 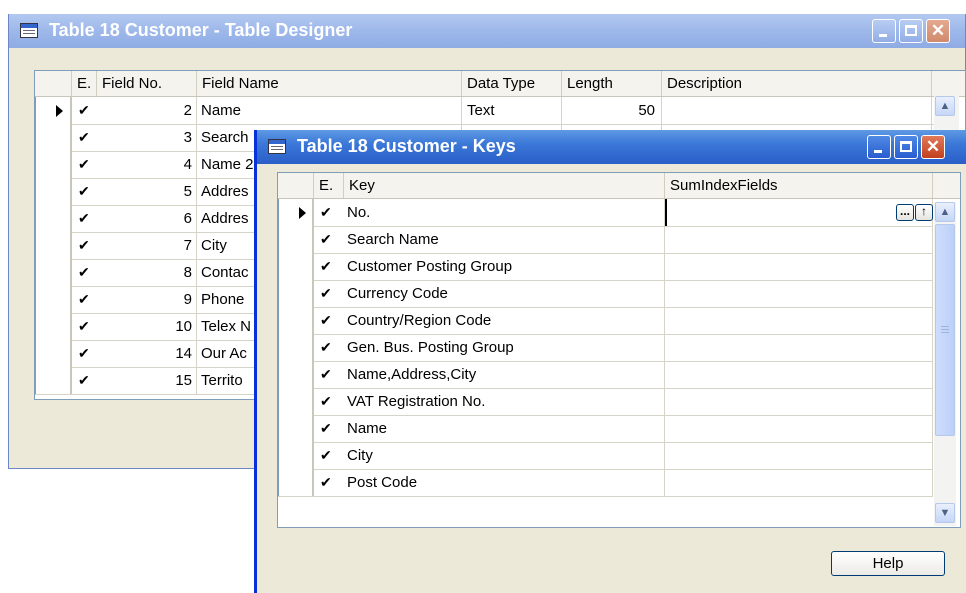 I want to click on move-up-button: ↑, so click(x=924, y=212).